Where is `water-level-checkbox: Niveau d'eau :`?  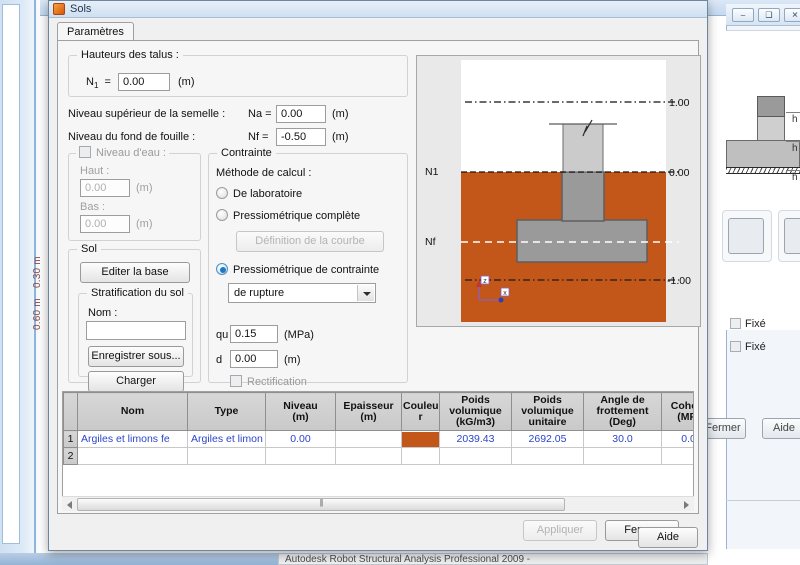
water-level-checkbox: Niveau d'eau : is located at coordinates (122, 152).